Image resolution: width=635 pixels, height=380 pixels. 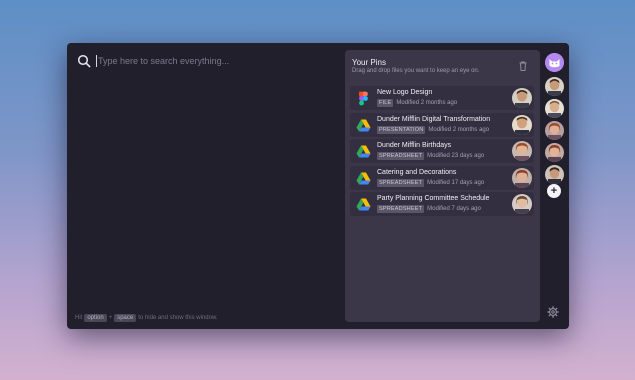 What do you see at coordinates (125, 318) in the screenshot?
I see `hint-key-space: space` at bounding box center [125, 318].